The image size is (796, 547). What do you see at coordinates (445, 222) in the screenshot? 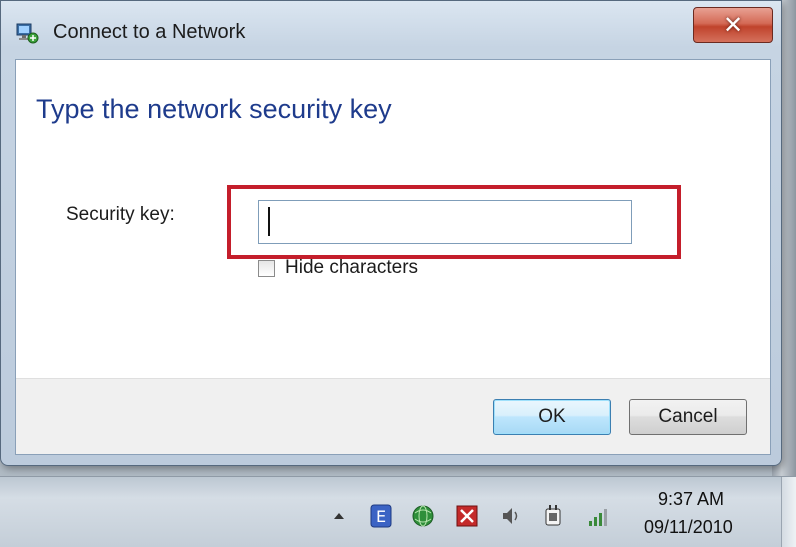
I see `security-key-input` at bounding box center [445, 222].